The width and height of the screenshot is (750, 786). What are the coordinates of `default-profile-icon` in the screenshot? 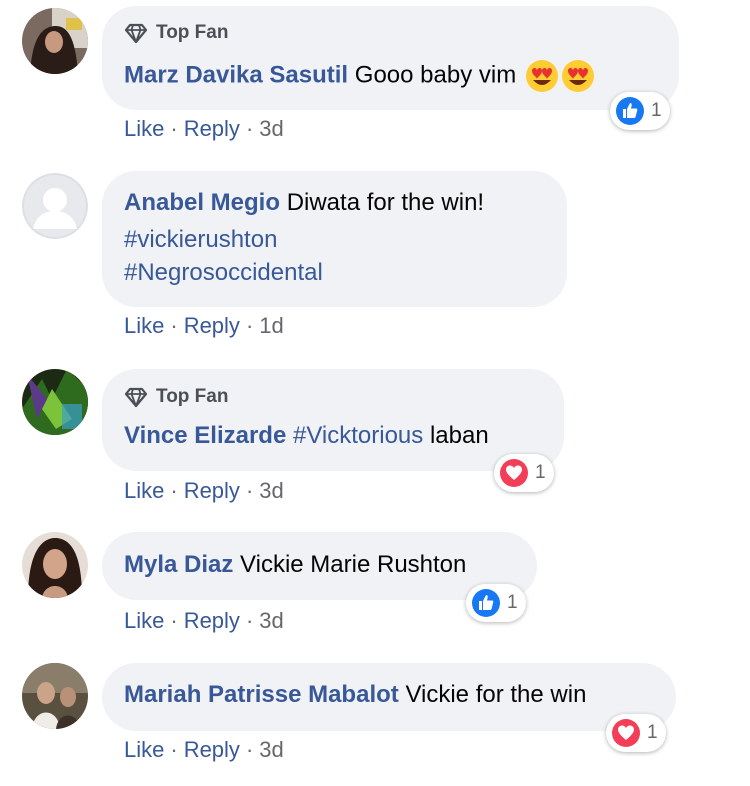 It's located at (55, 206).